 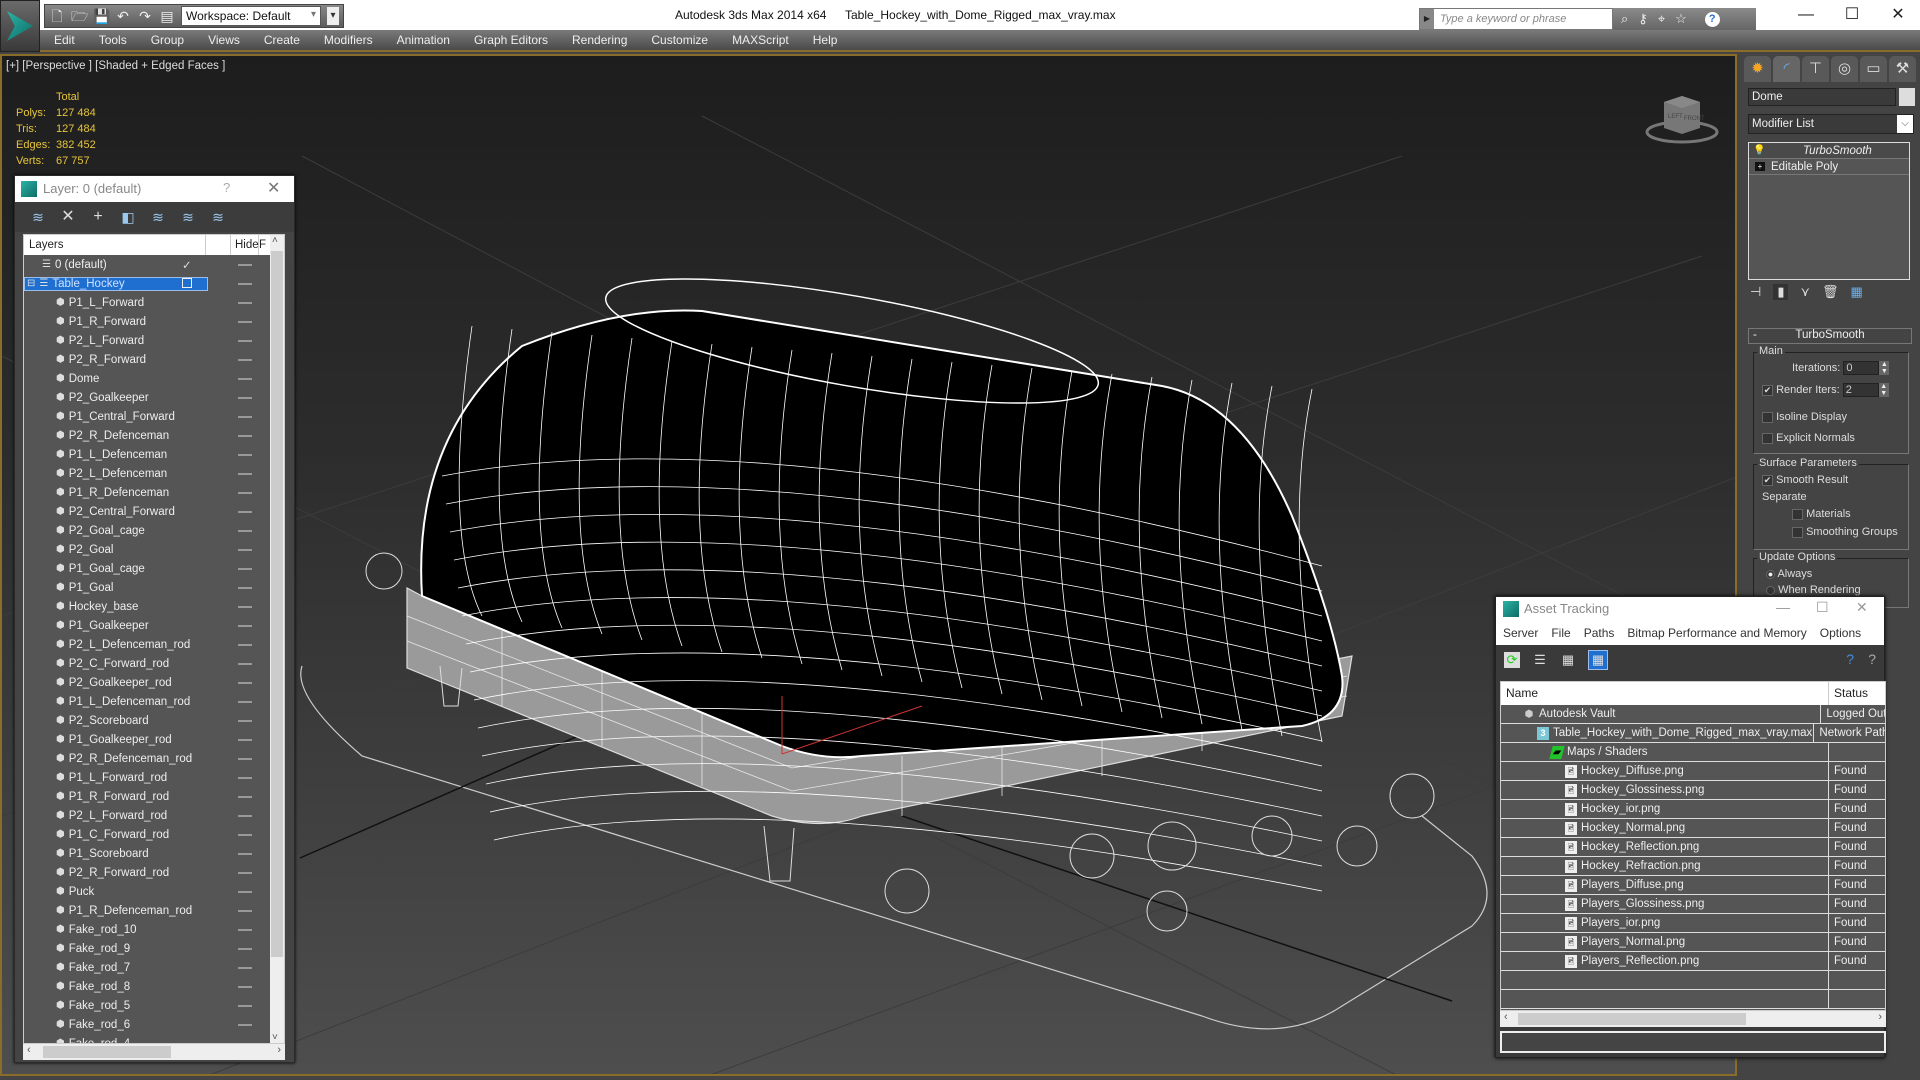 What do you see at coordinates (1767, 417) in the screenshot?
I see `isoline-display-checkbox` at bounding box center [1767, 417].